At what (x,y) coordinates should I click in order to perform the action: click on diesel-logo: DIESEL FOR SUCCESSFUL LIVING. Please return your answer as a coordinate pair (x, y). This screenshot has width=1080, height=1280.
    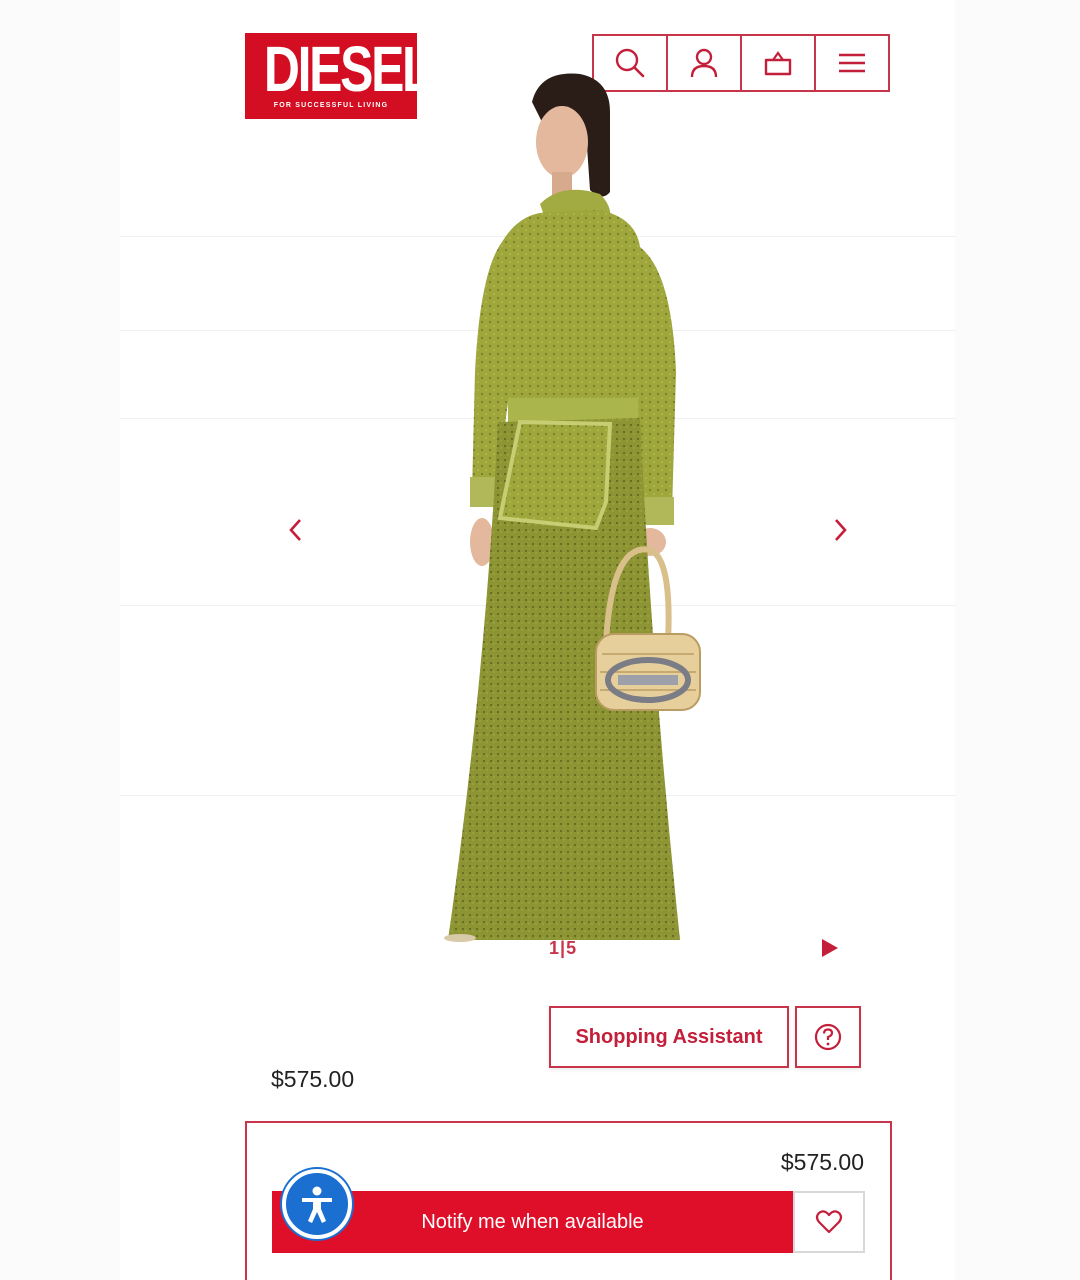
    Looking at the image, I should click on (339, 76).